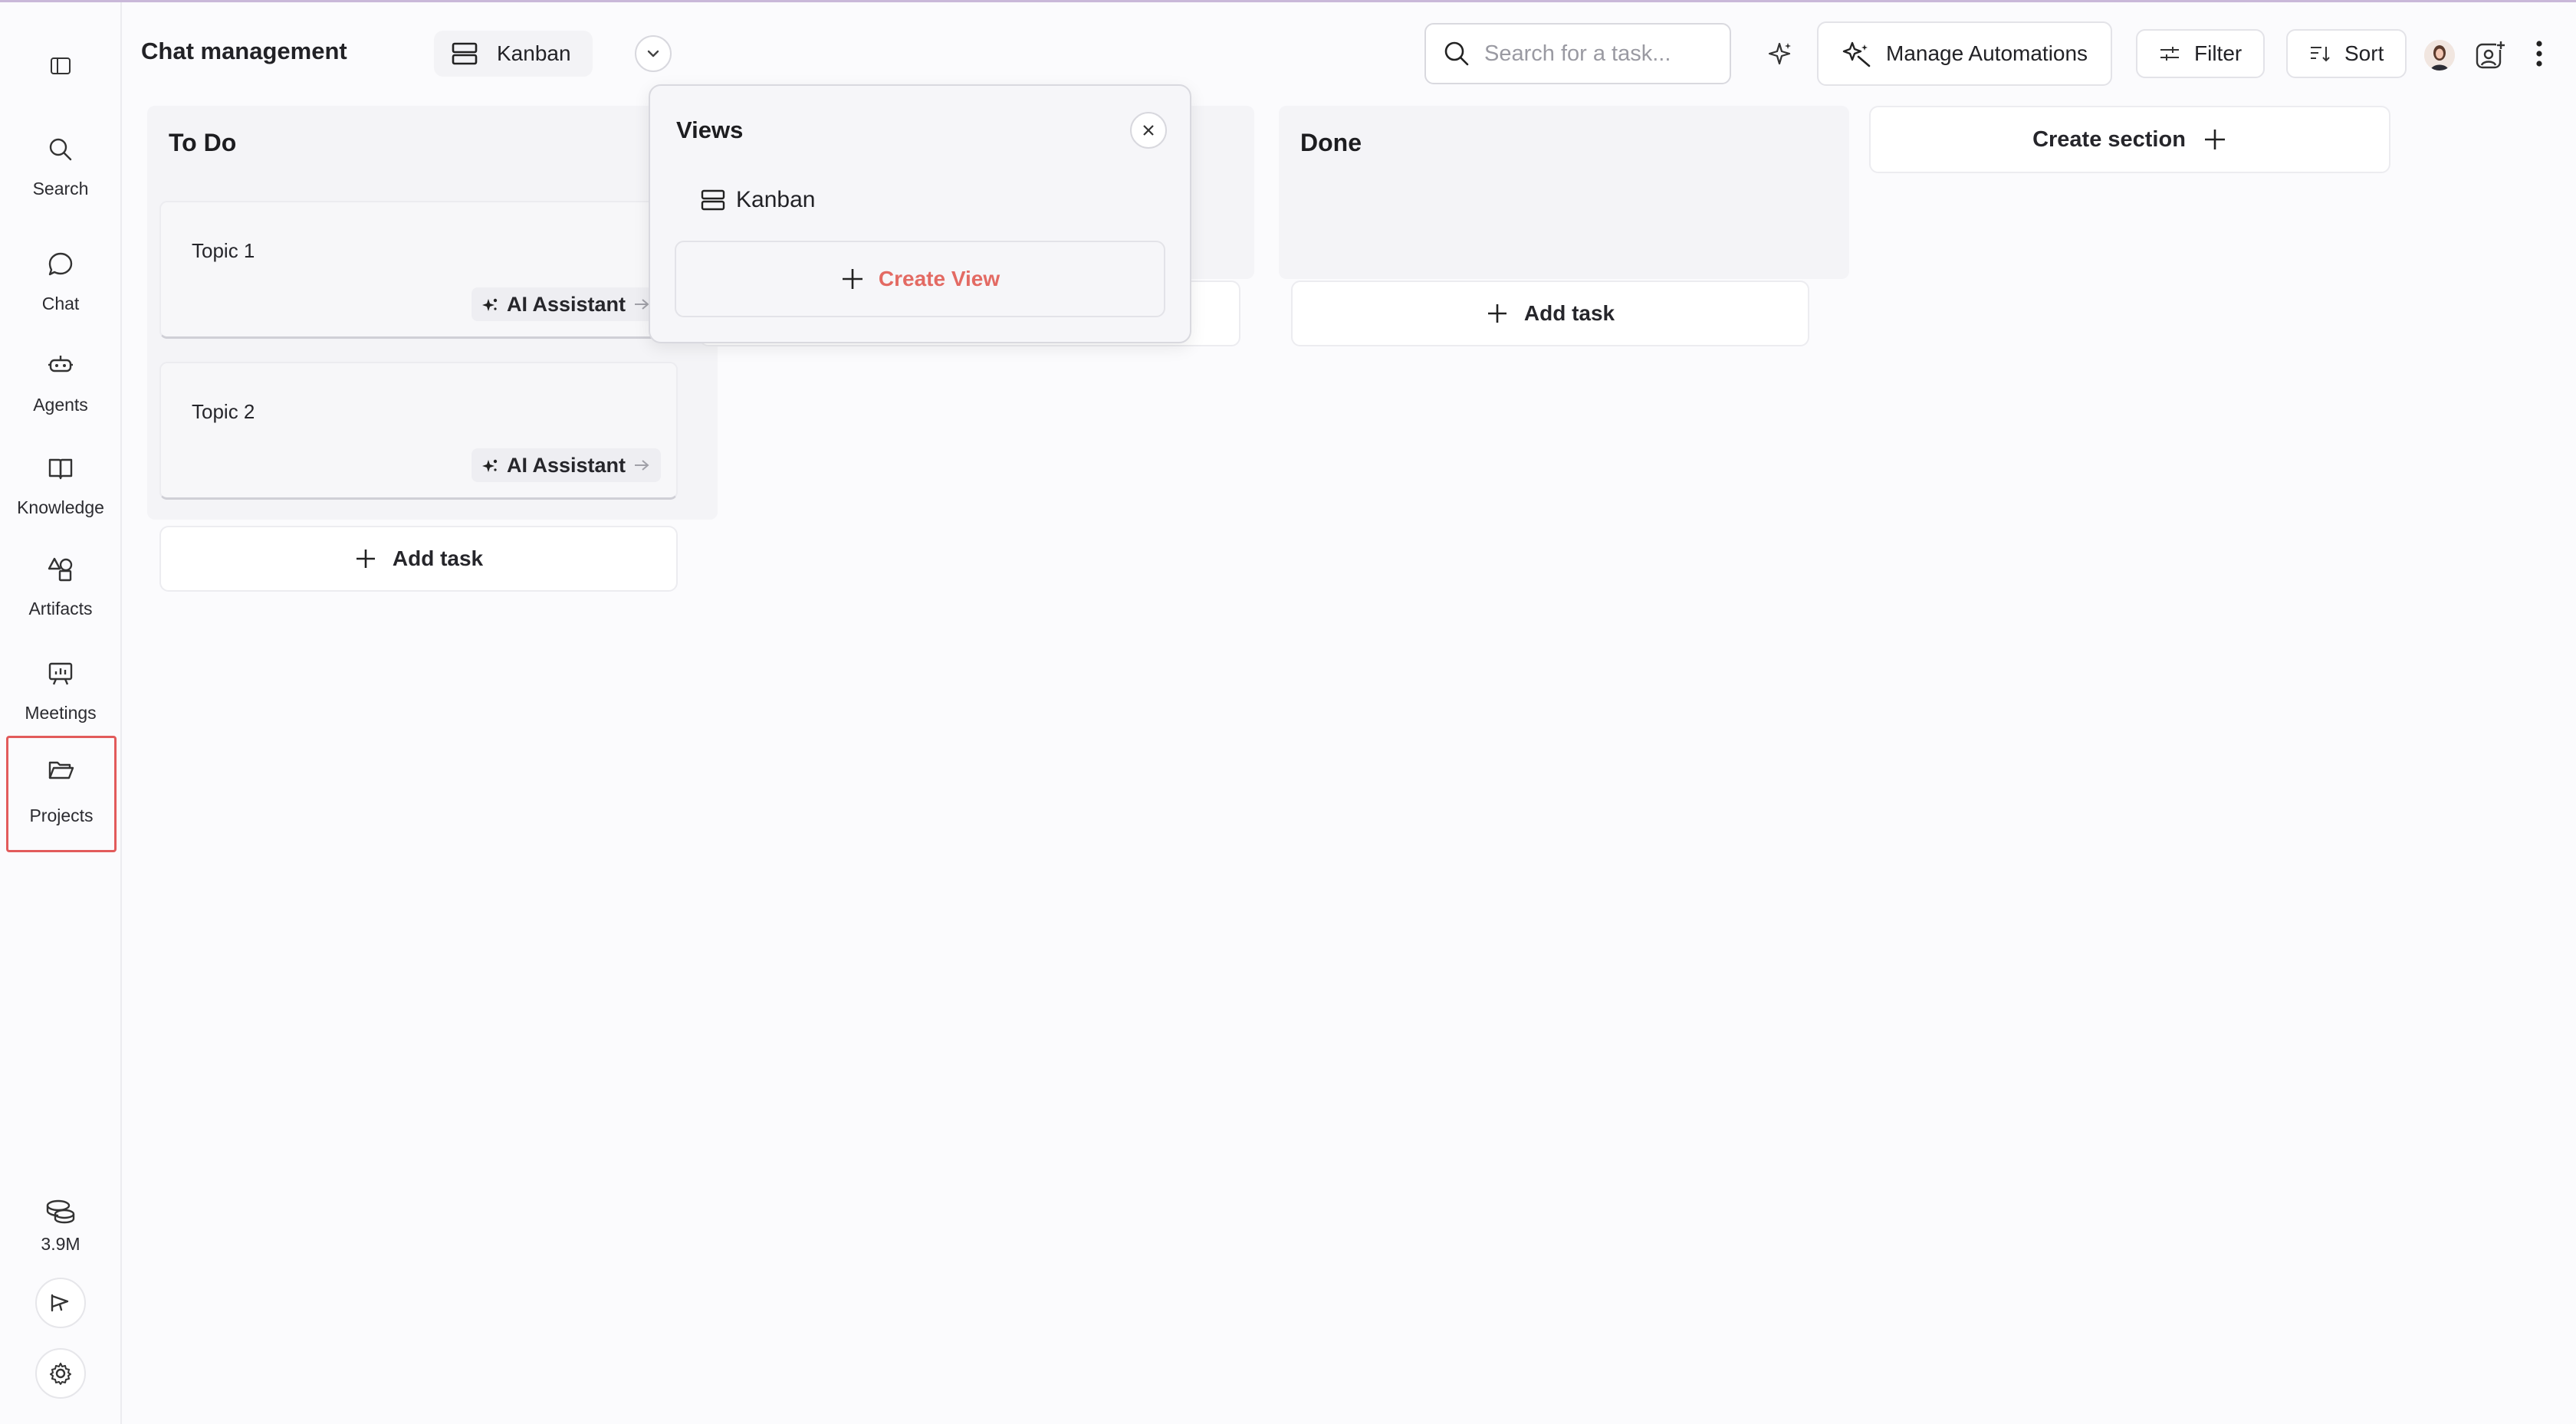  I want to click on manage-automations-button: Manage Automations, so click(1965, 53).